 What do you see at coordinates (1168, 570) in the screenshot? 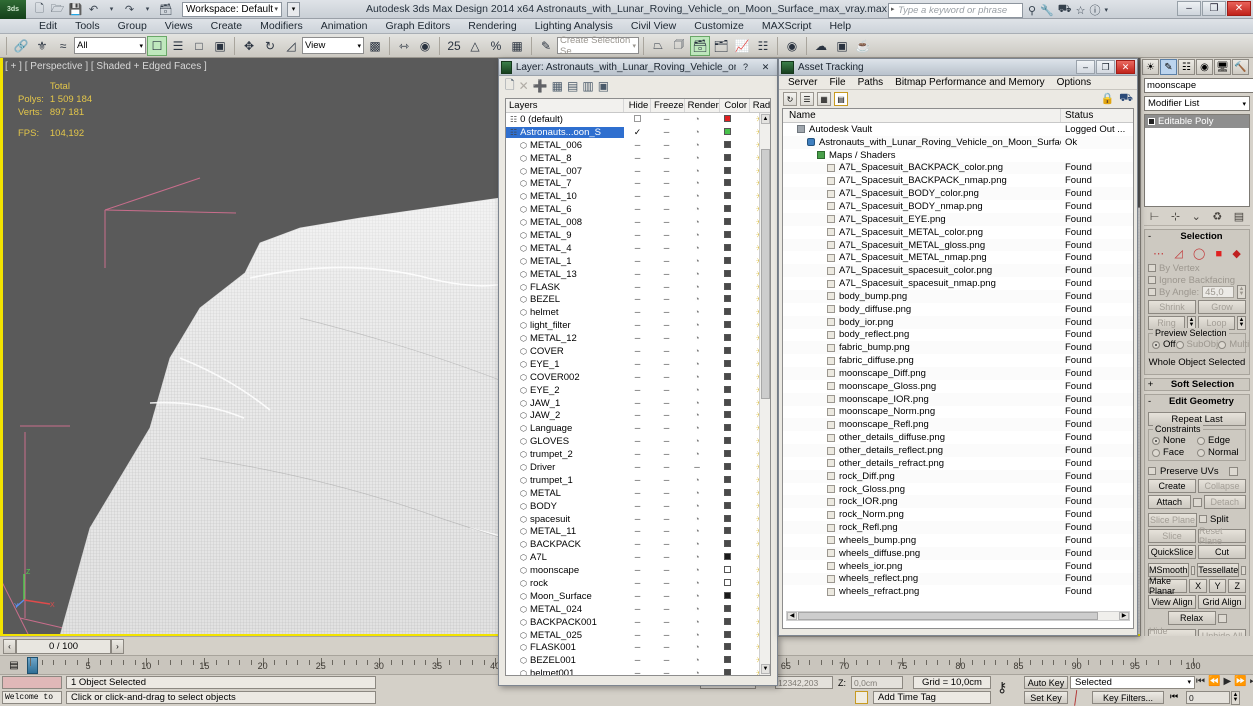
I see `msmooth-button: MSmooth` at bounding box center [1168, 570].